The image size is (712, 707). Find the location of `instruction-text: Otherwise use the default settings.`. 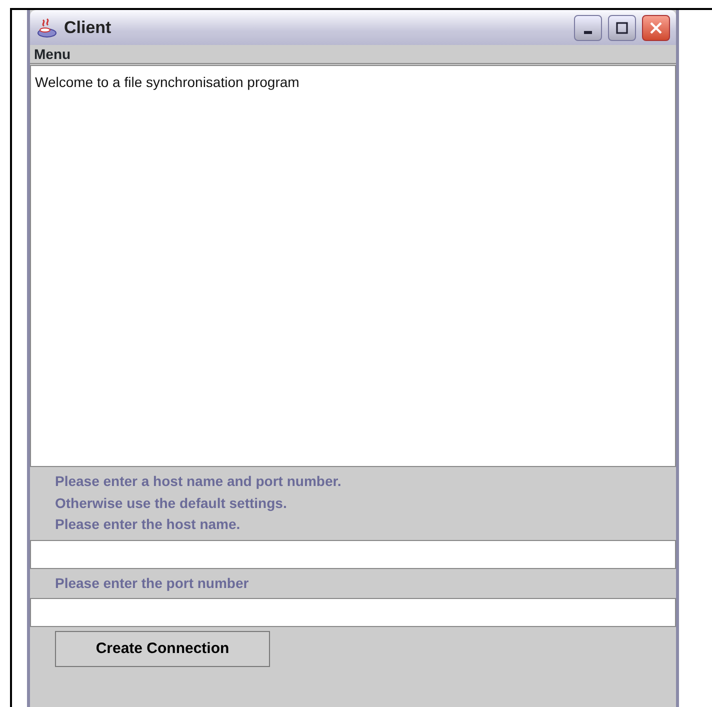

instruction-text: Otherwise use the default settings. is located at coordinates (171, 502).